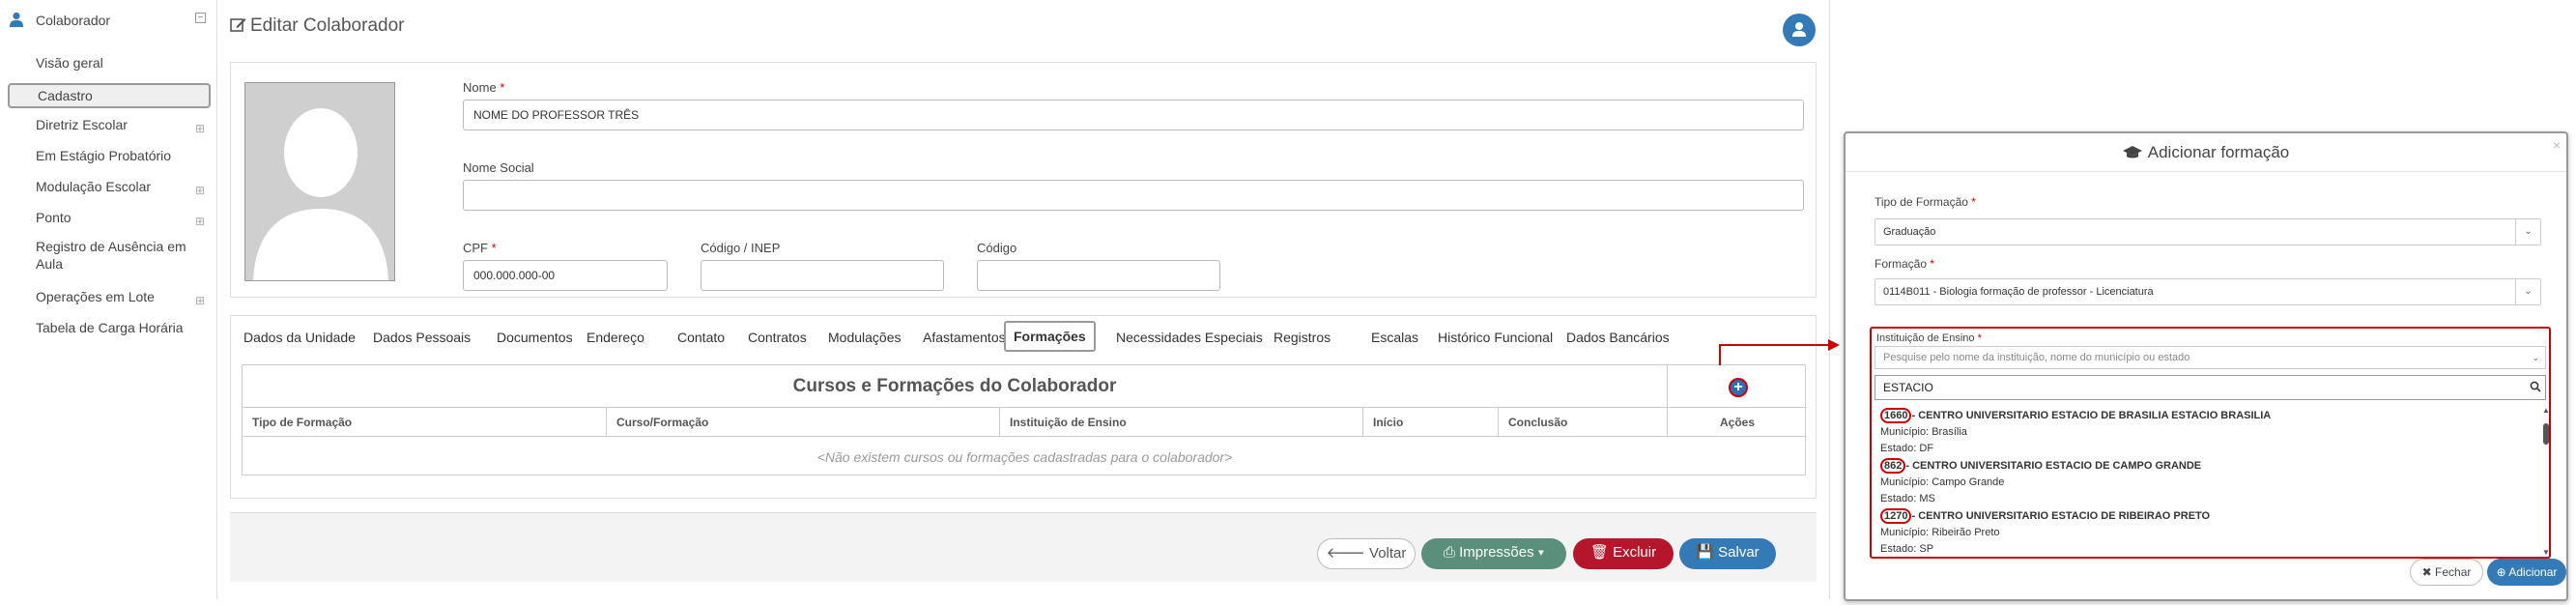  I want to click on user-icon, so click(1799, 29).